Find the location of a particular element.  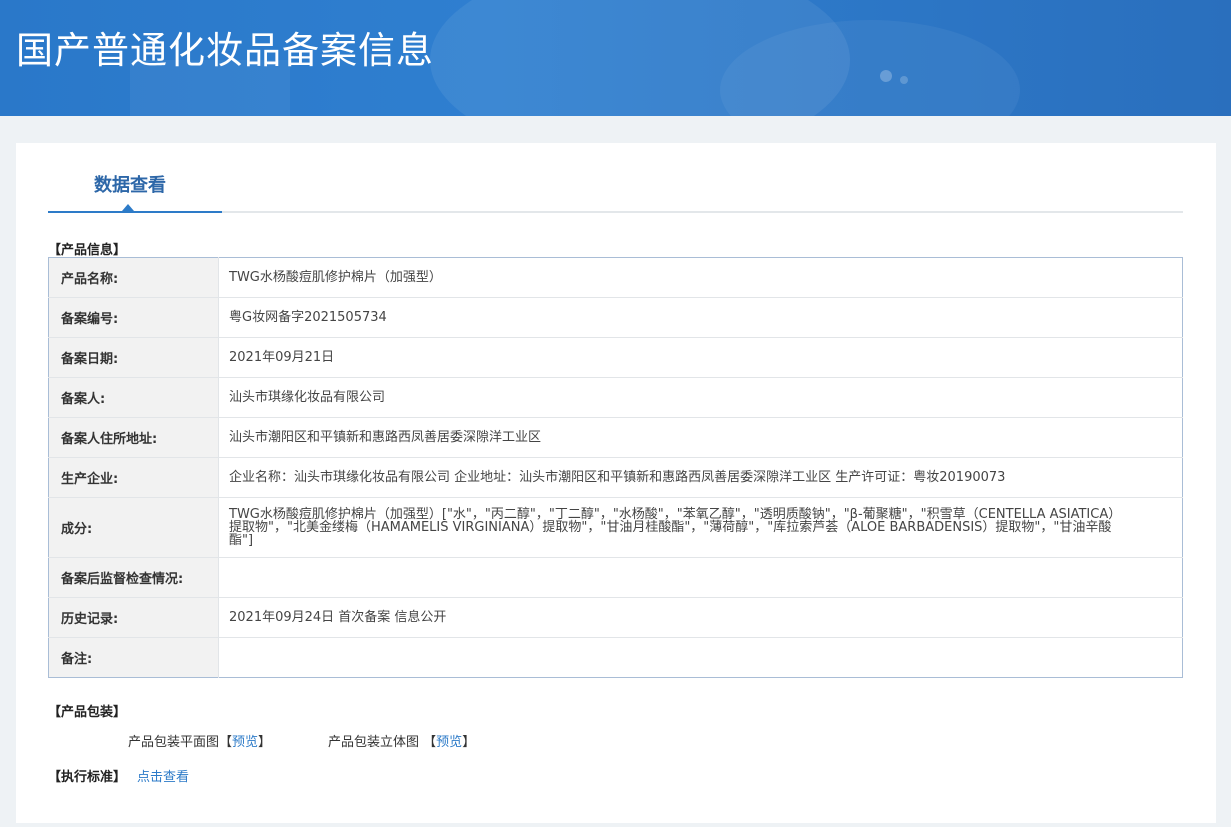

field-label: 备案日期: is located at coordinates (133, 357).